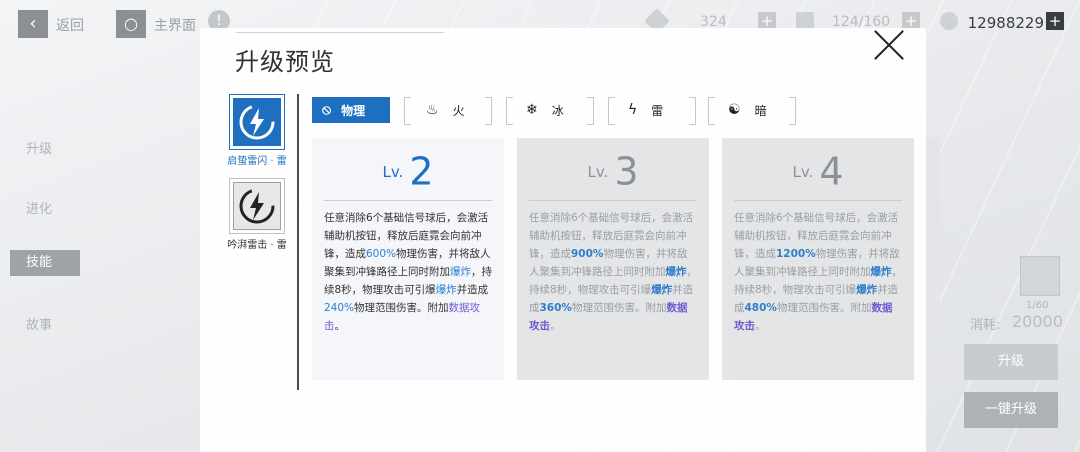  I want to click on back-label: 返回, so click(70, 25).